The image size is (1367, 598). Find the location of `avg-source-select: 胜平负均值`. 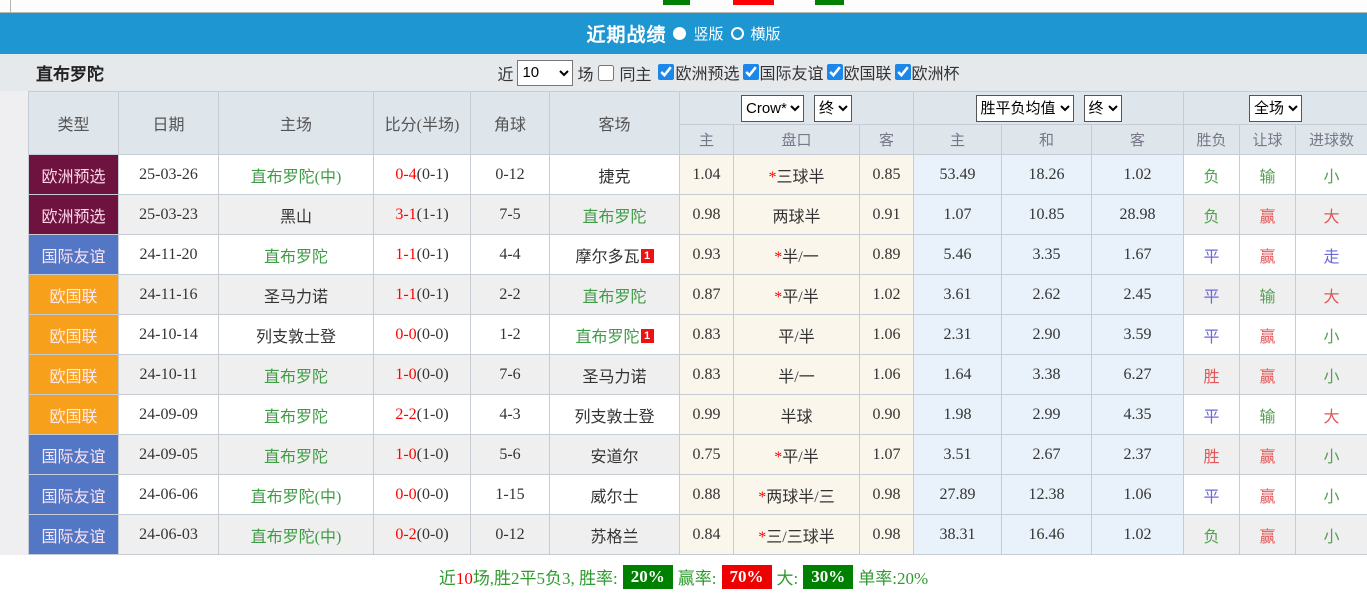

avg-source-select: 胜平负均值 is located at coordinates (1024, 108).